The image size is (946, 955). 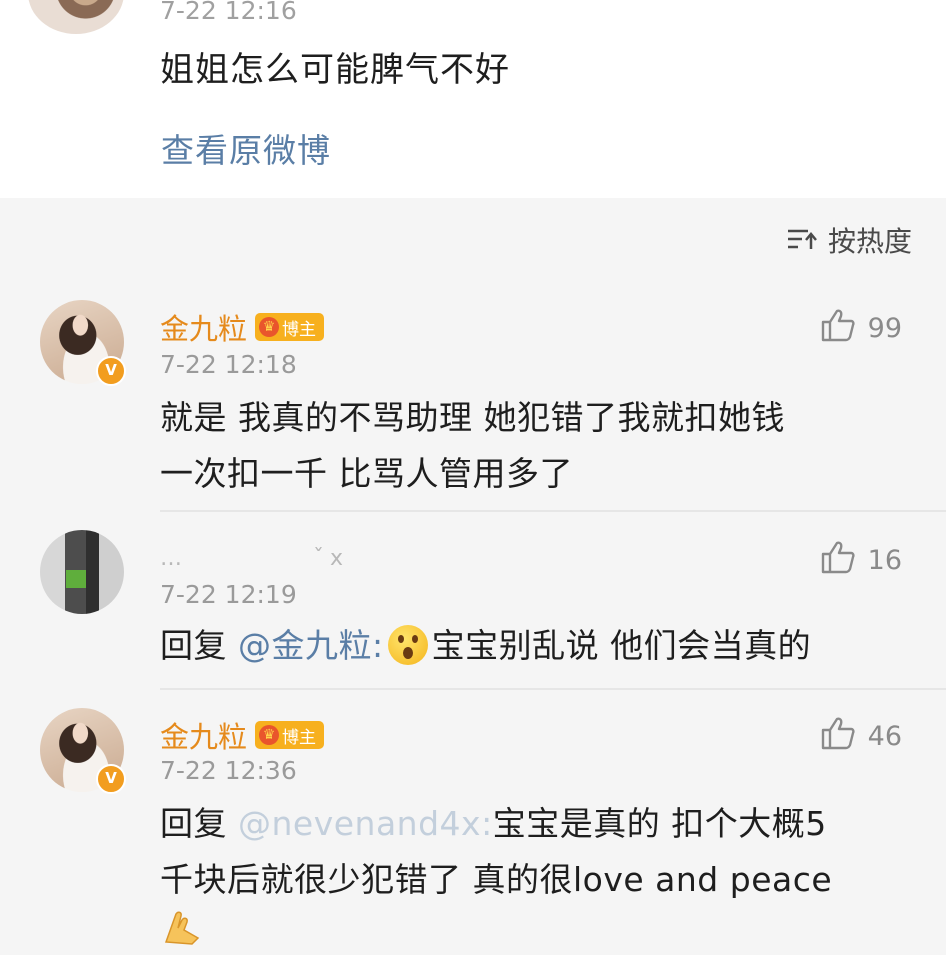 What do you see at coordinates (407, 645) in the screenshot?
I see `shocked-face-icon` at bounding box center [407, 645].